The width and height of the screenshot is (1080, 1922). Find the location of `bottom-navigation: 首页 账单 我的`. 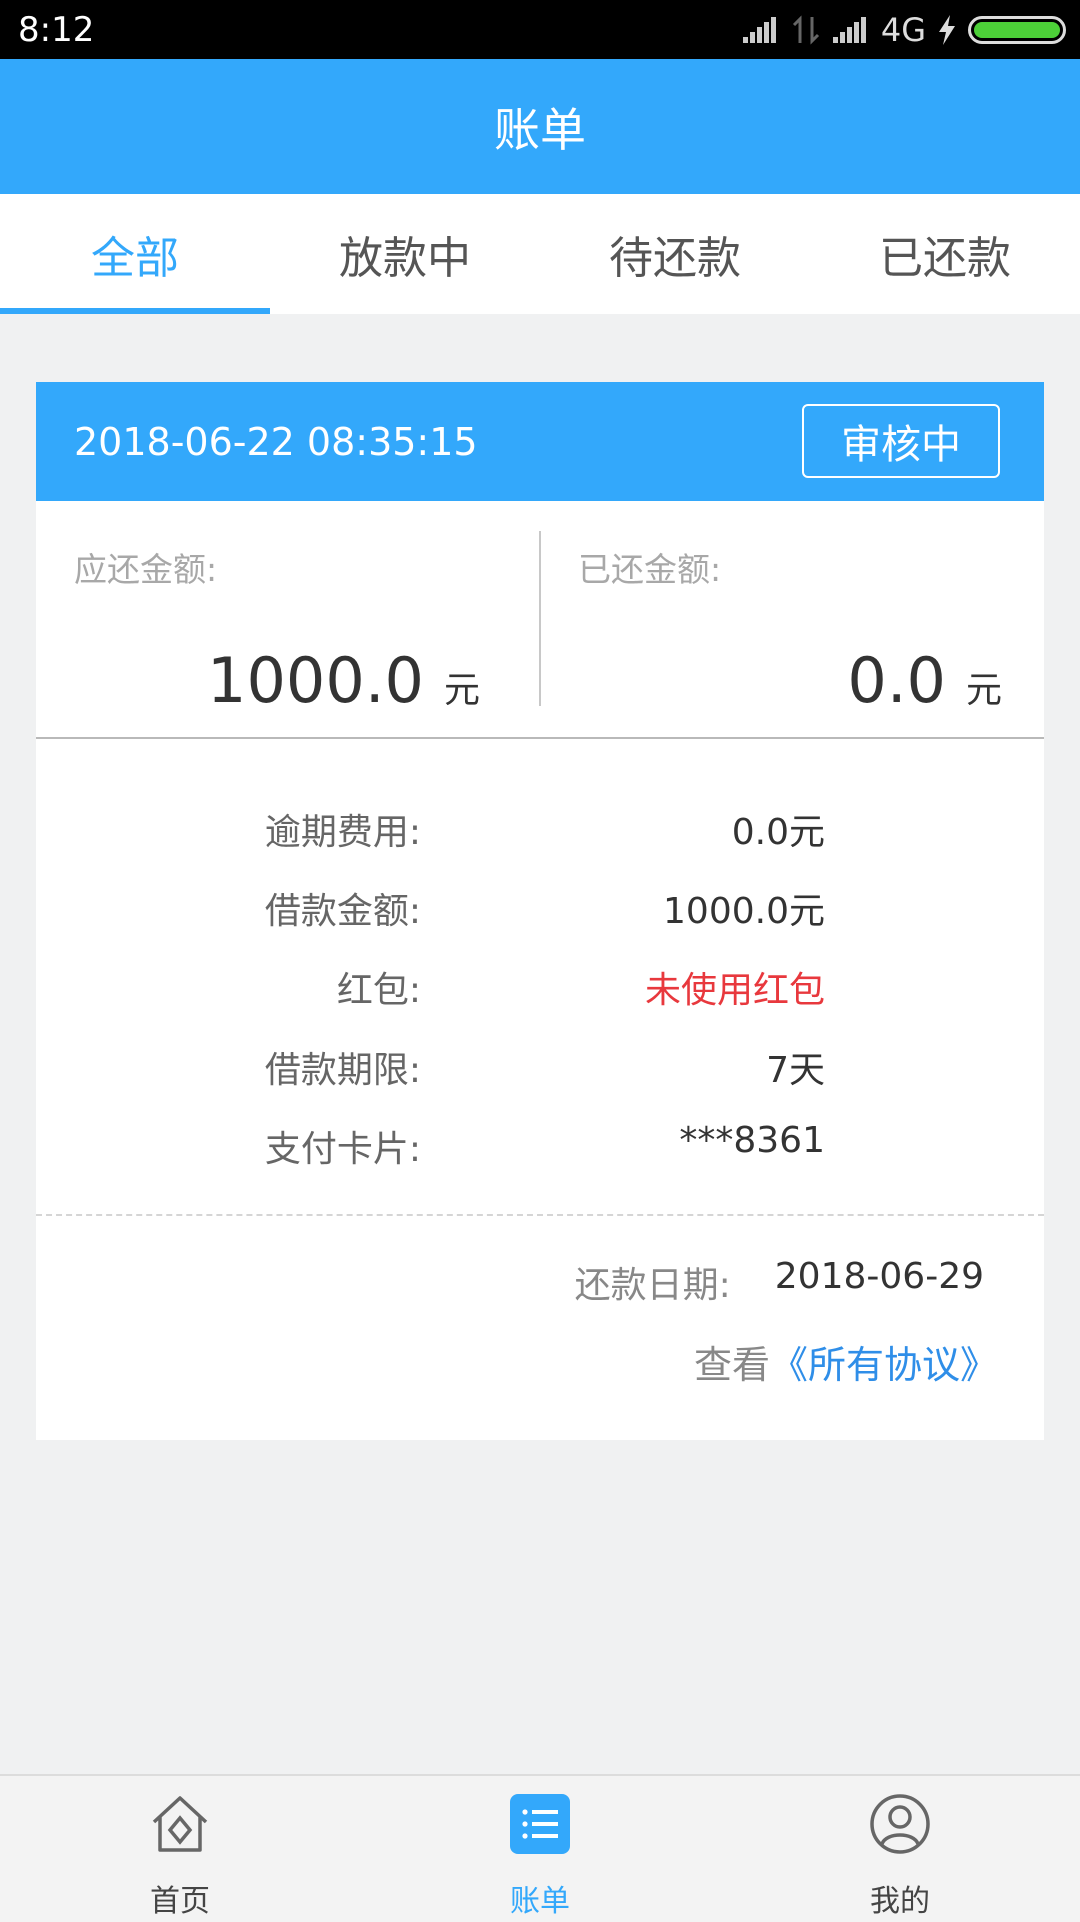

bottom-navigation: 首页 账单 我的 is located at coordinates (540, 1848).